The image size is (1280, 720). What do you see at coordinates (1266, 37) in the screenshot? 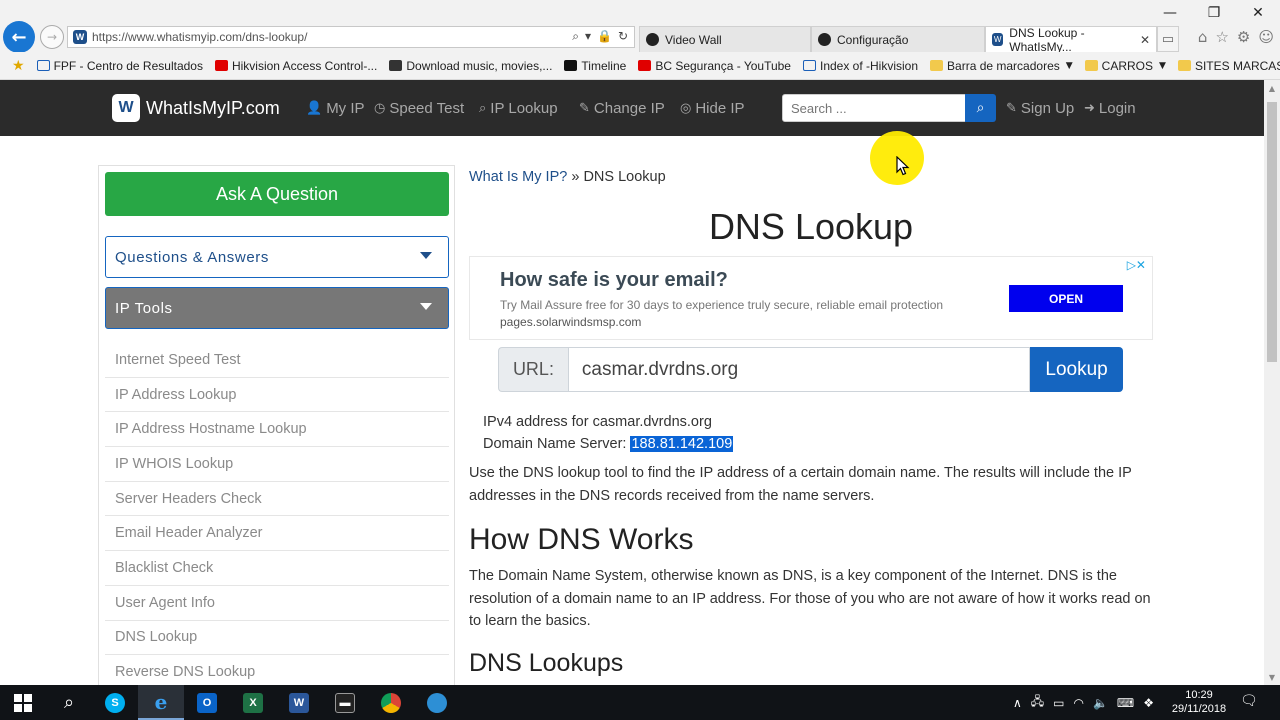
I see `smiley-icon: ☺` at bounding box center [1266, 37].